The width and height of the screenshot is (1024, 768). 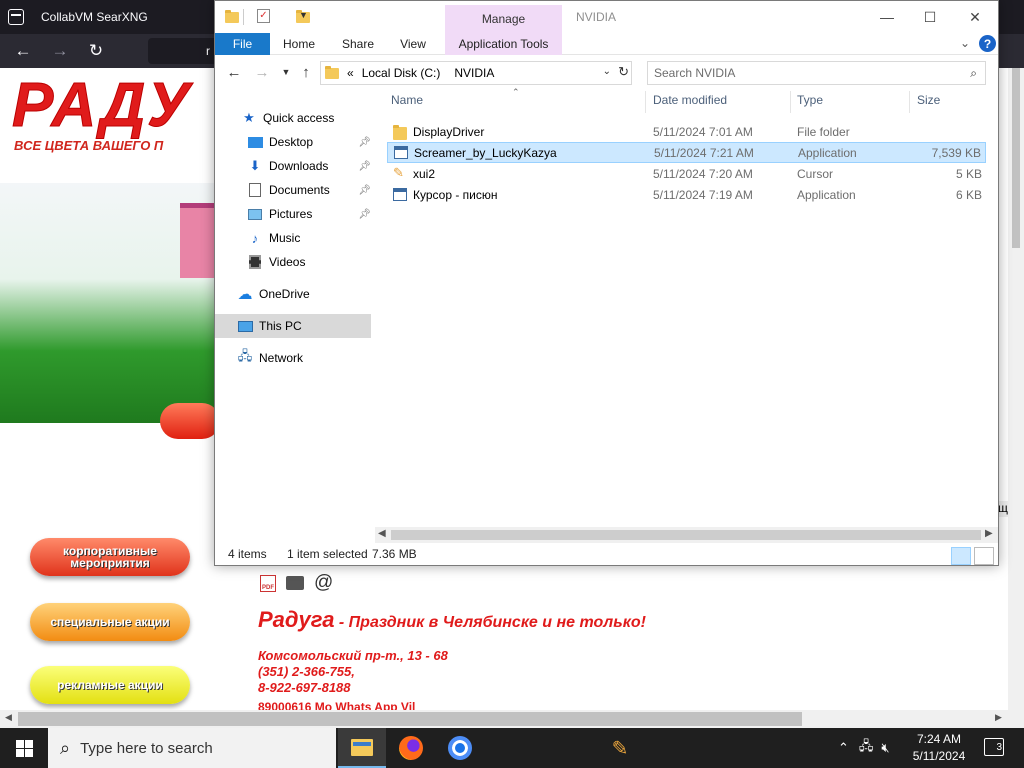 I want to click on refresh-icon: ↻, so click(x=623, y=72).